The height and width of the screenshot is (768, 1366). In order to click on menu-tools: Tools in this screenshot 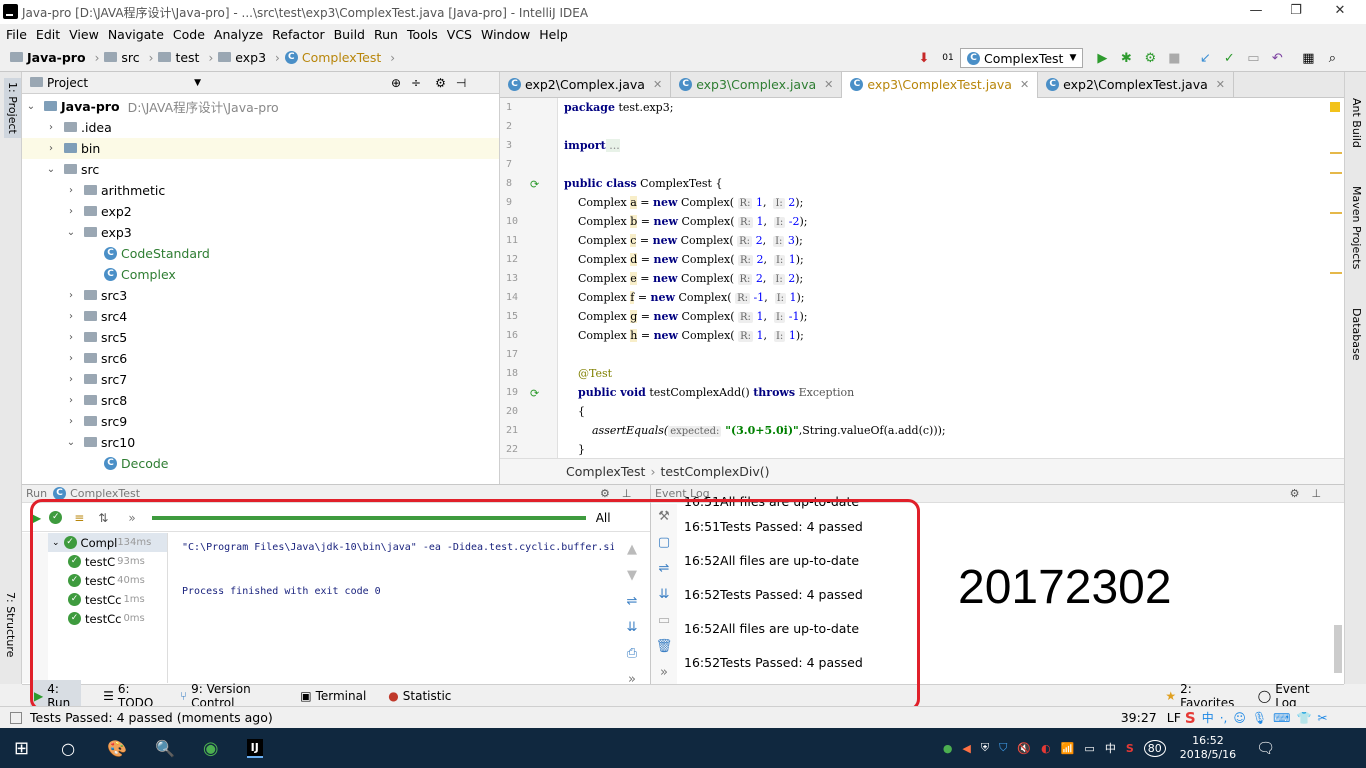, I will do `click(422, 34)`.